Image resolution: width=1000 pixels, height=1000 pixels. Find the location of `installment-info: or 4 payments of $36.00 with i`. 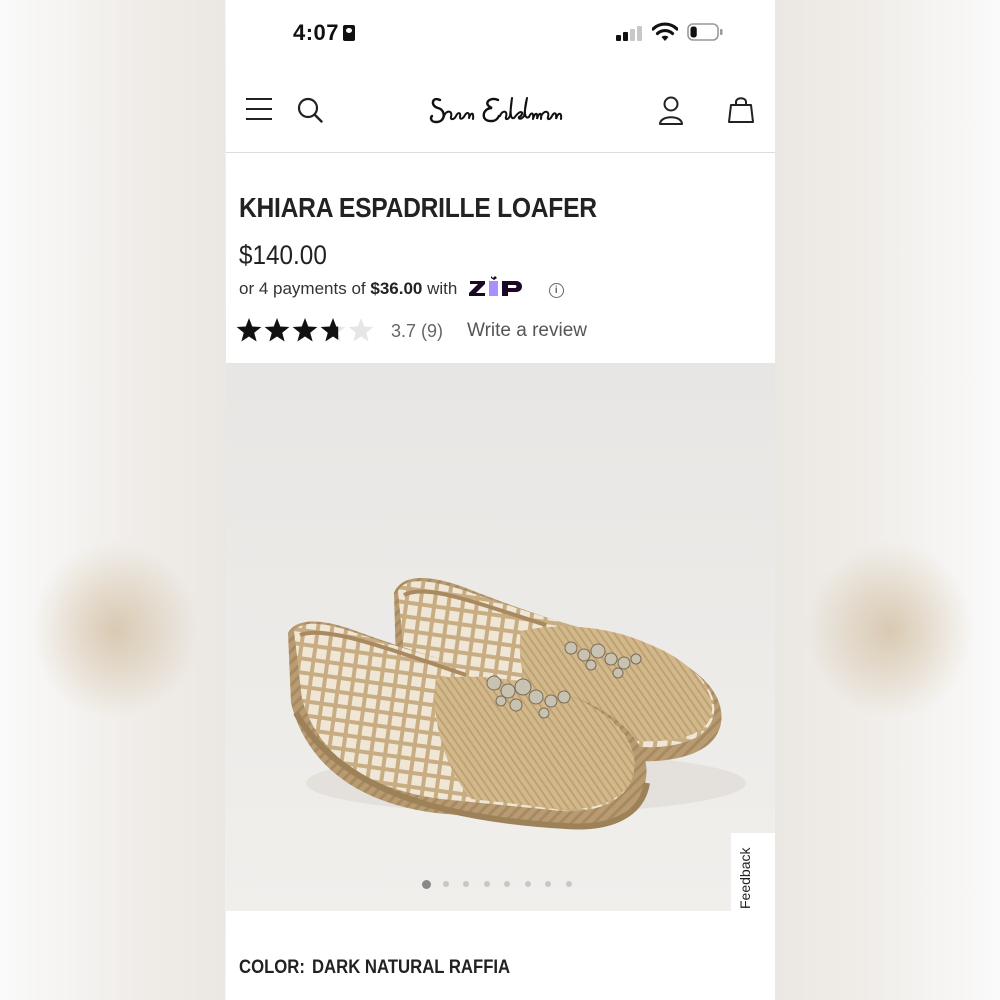

installment-info: or 4 payments of $36.00 with i is located at coordinates (401, 287).